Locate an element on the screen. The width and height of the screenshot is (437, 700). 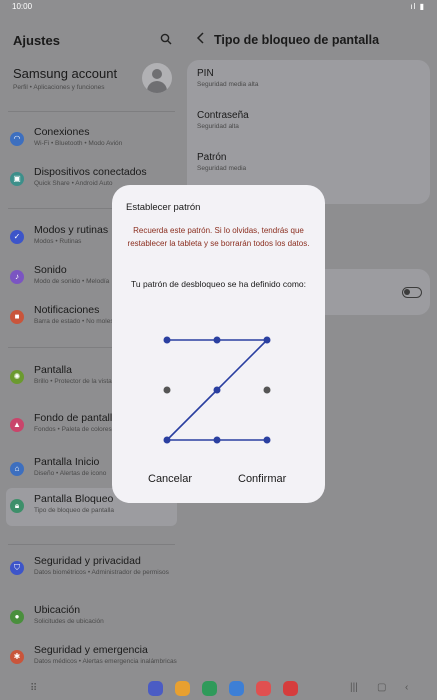
pattern-preview is located at coordinates (217, 390).